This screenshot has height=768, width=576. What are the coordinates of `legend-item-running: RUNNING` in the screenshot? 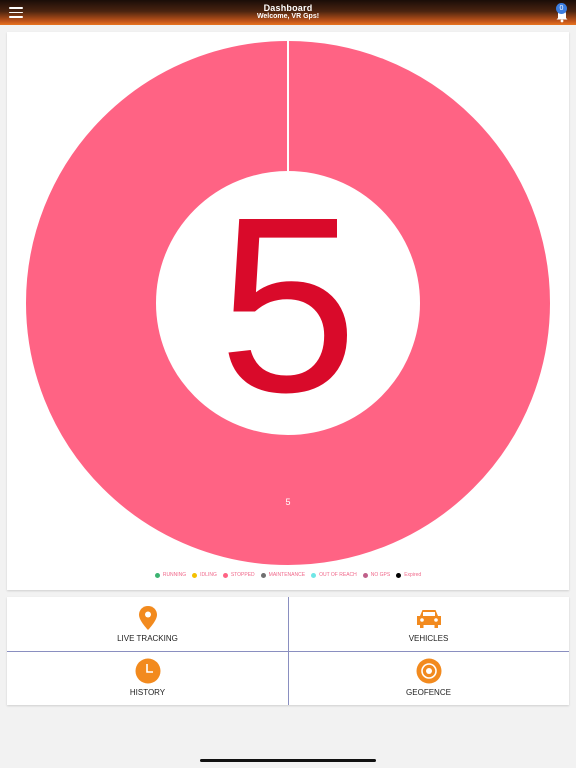 It's located at (170, 575).